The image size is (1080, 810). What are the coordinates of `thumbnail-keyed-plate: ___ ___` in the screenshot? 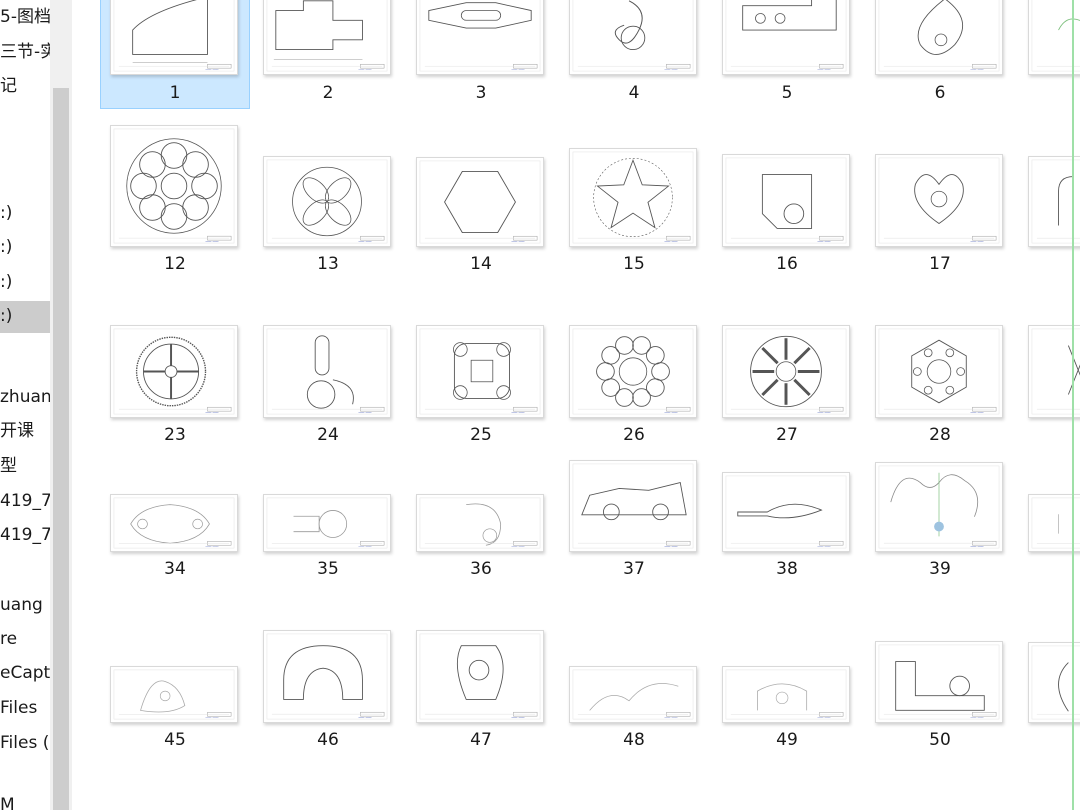 It's located at (480, 676).